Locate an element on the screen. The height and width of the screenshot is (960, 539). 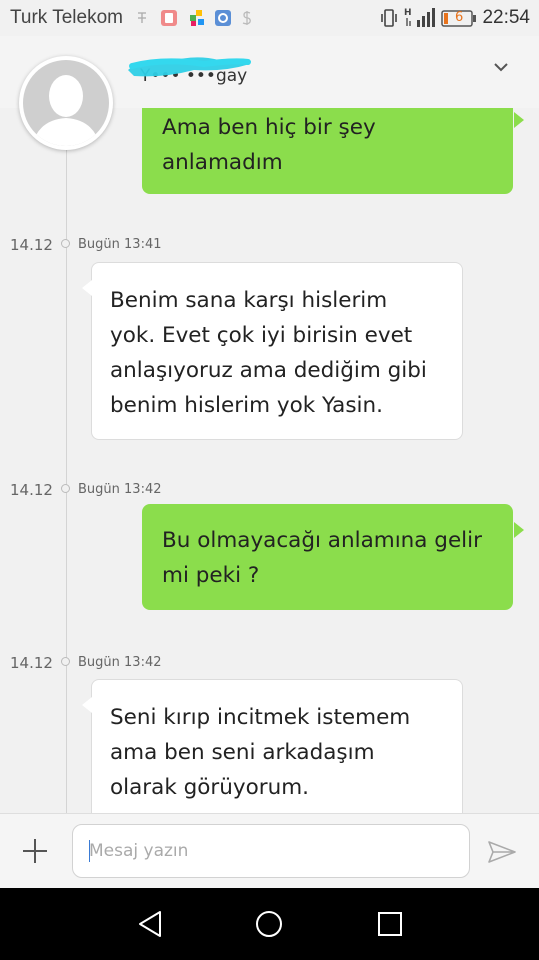
dollar-notification-icon is located at coordinates (246, 18).